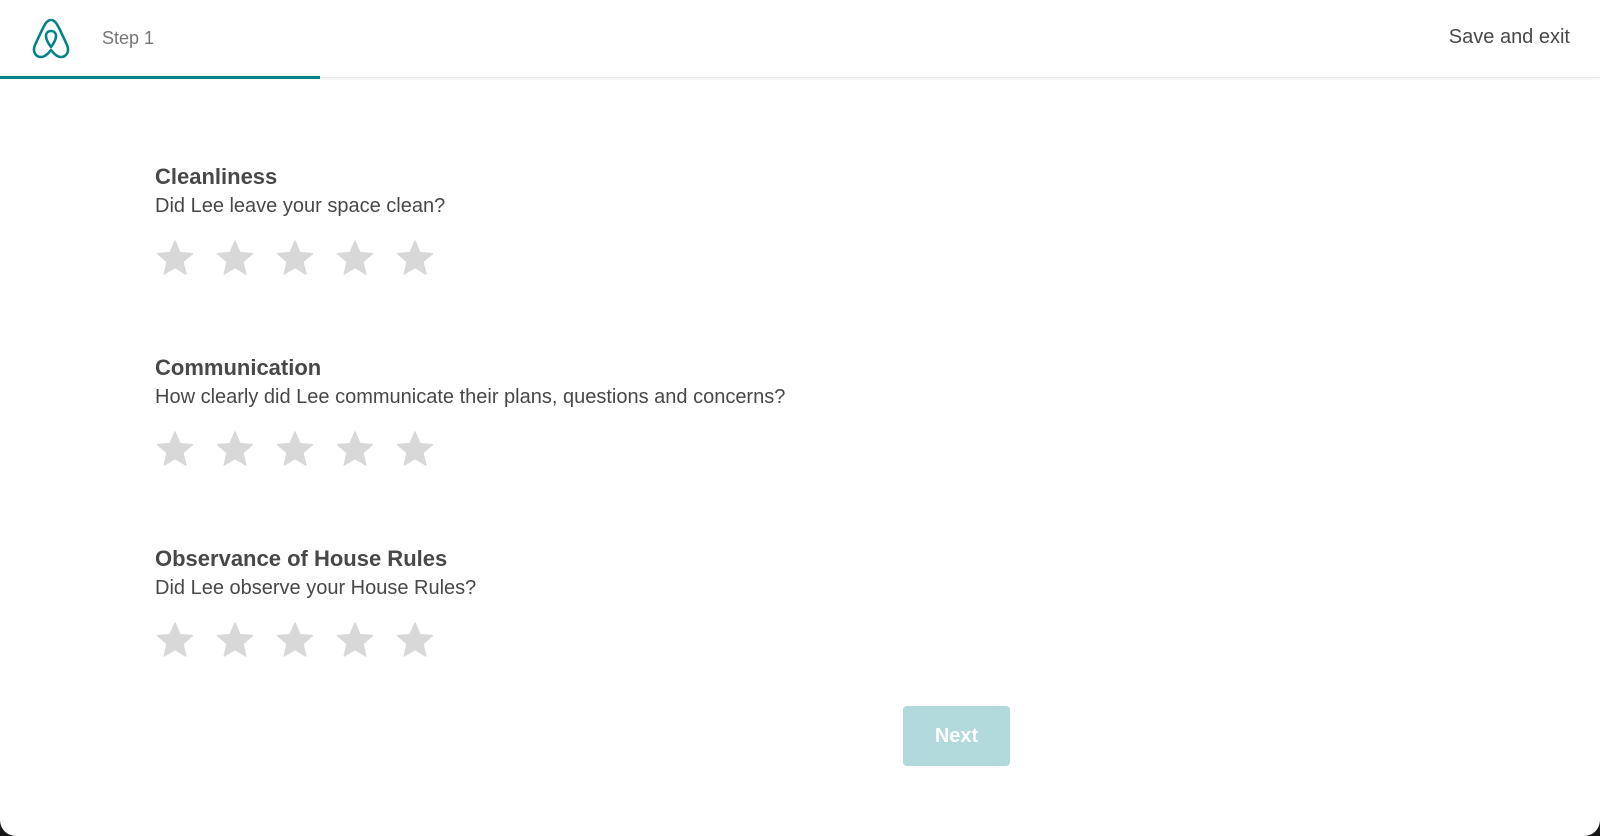  Describe the element at coordinates (800, 39) in the screenshot. I see `top-header: Step 1 Save and exit` at that location.